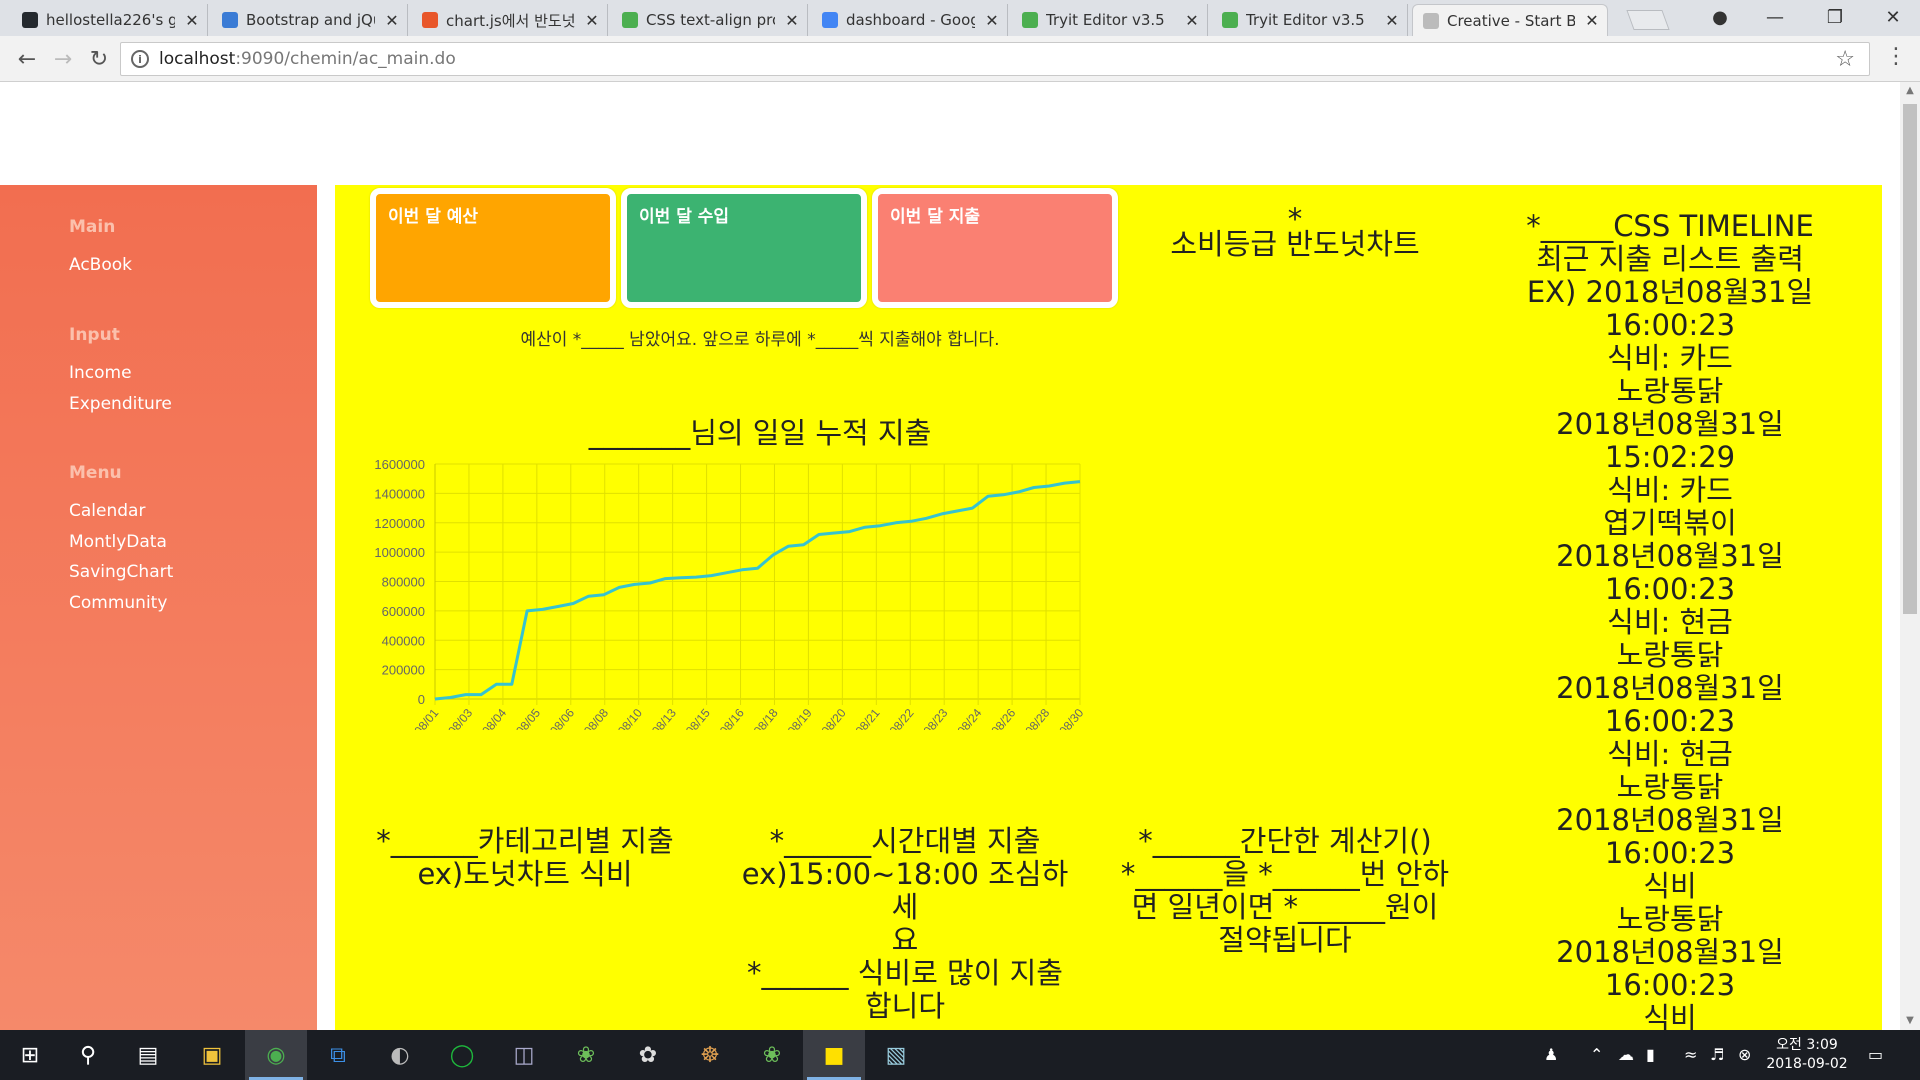 The width and height of the screenshot is (1920, 1080). What do you see at coordinates (118, 603) in the screenshot?
I see `sidebar-item-community: Community` at bounding box center [118, 603].